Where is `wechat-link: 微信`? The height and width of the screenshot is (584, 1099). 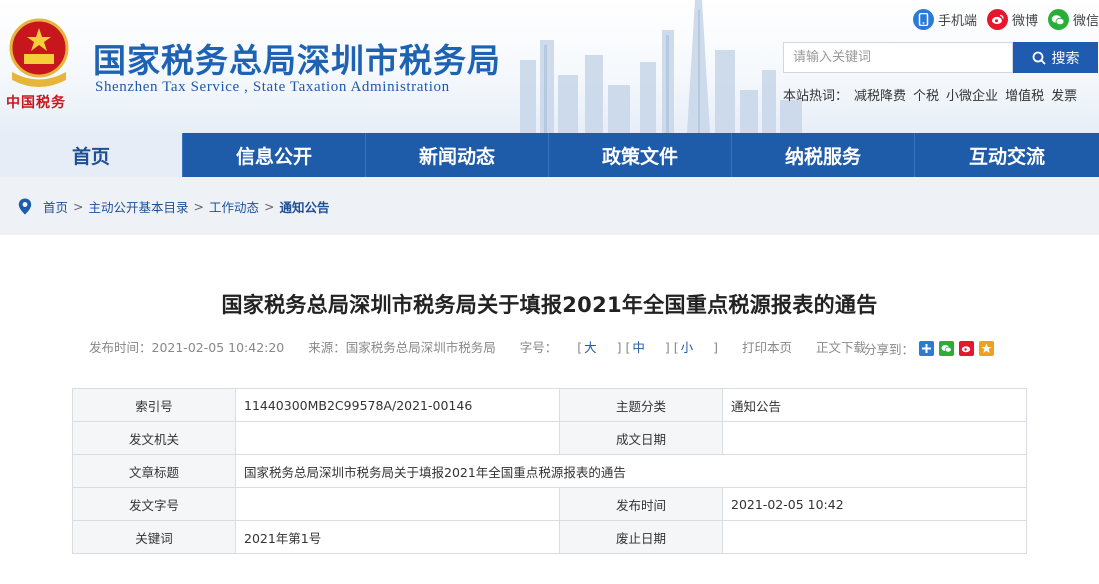 wechat-link: 微信 is located at coordinates (1073, 19).